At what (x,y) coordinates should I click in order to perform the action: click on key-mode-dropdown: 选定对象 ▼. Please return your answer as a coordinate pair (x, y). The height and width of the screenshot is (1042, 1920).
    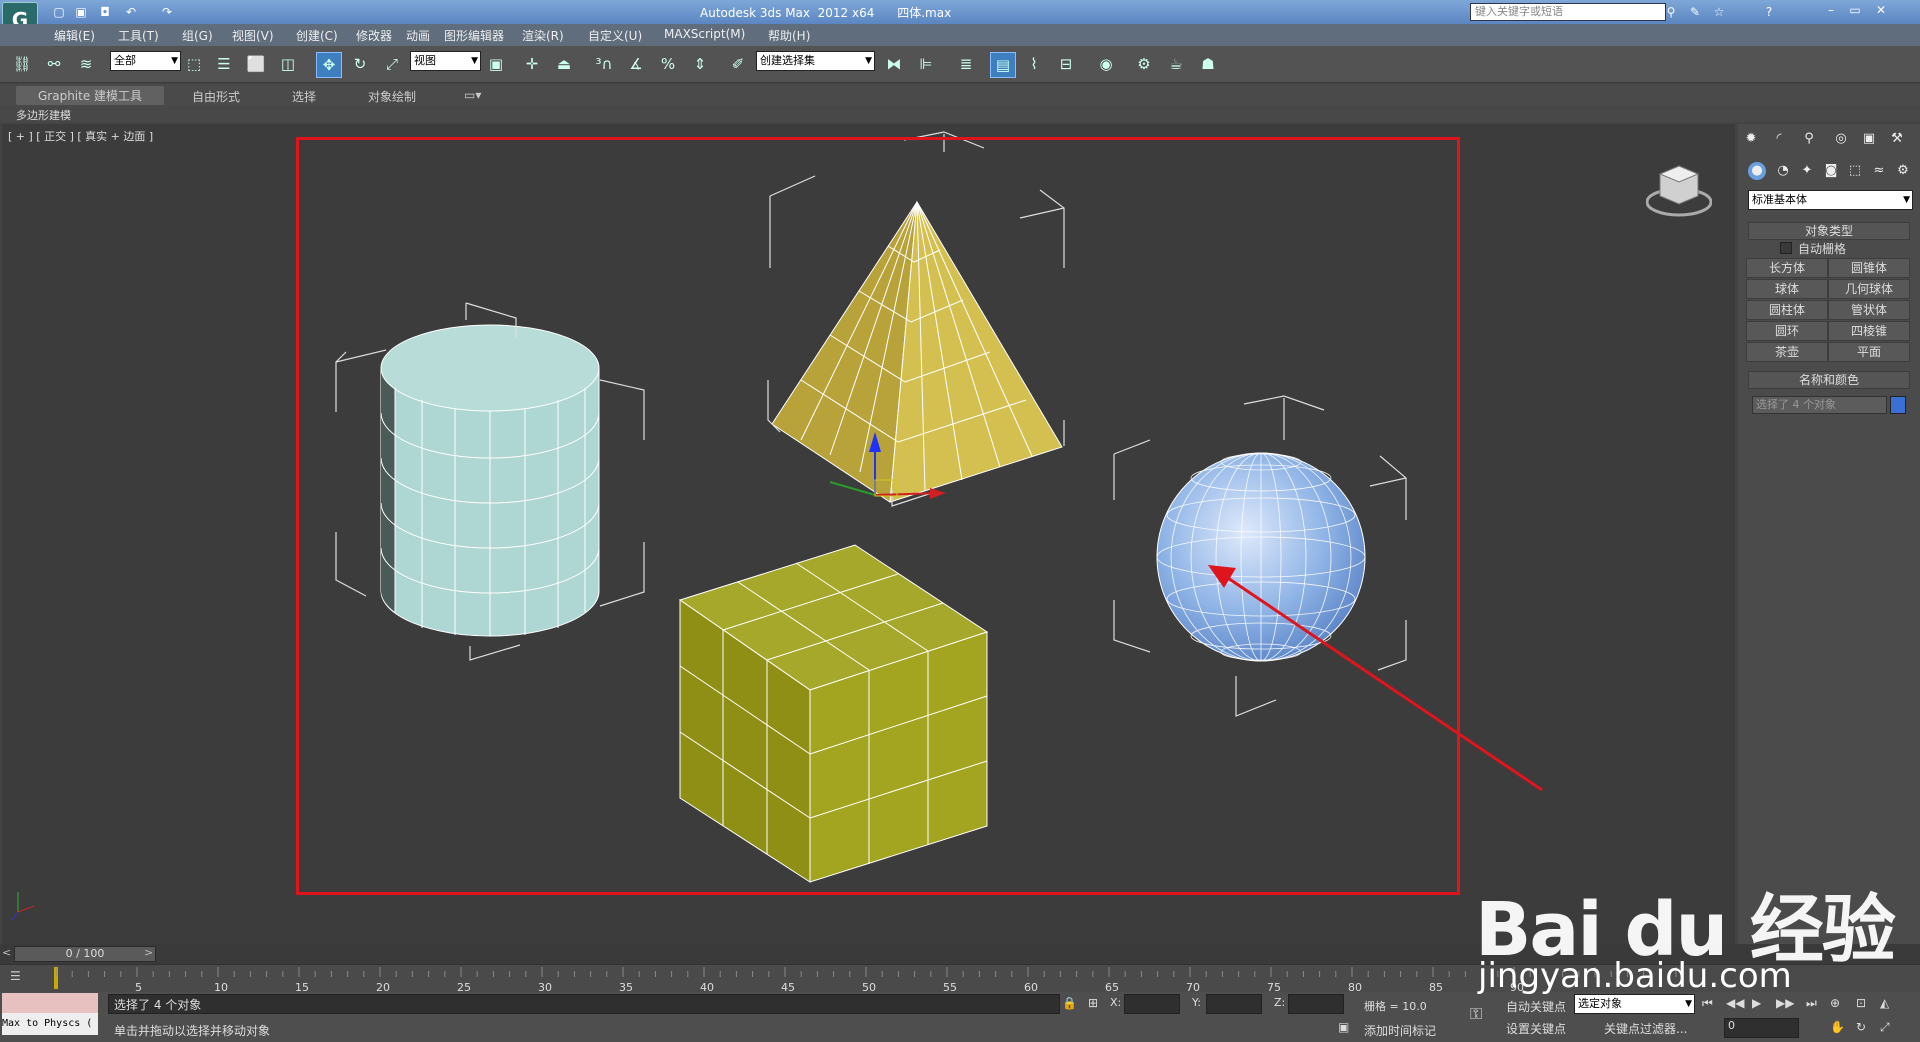
    Looking at the image, I should click on (1634, 1004).